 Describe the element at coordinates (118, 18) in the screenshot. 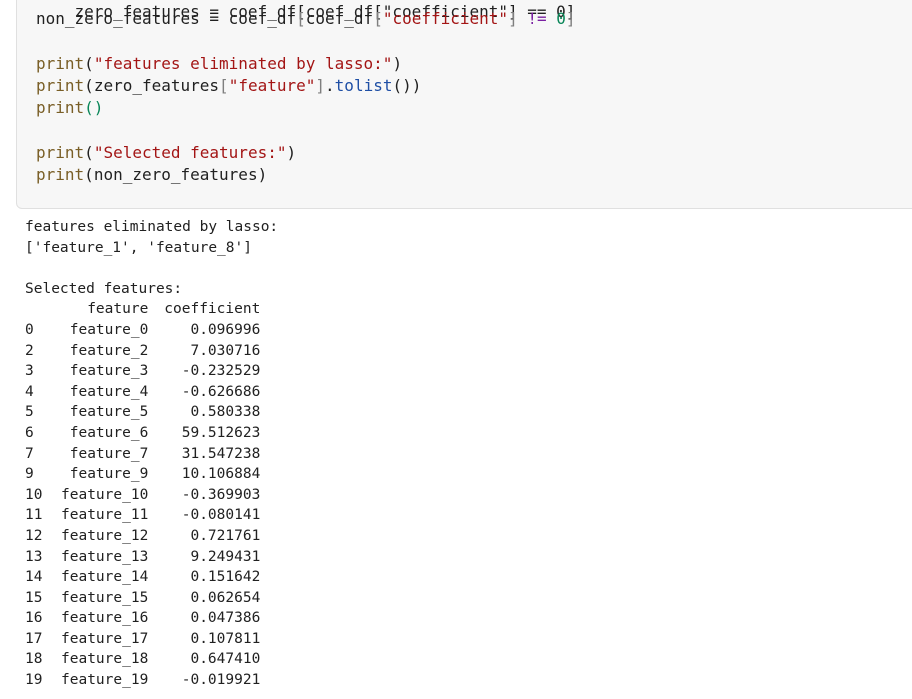

I see `code-token-var: non_zero_features` at that location.